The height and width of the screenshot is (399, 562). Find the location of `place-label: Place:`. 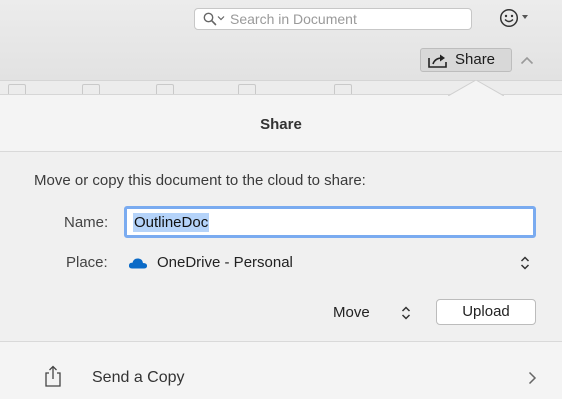

place-label: Place: is located at coordinates (87, 262).